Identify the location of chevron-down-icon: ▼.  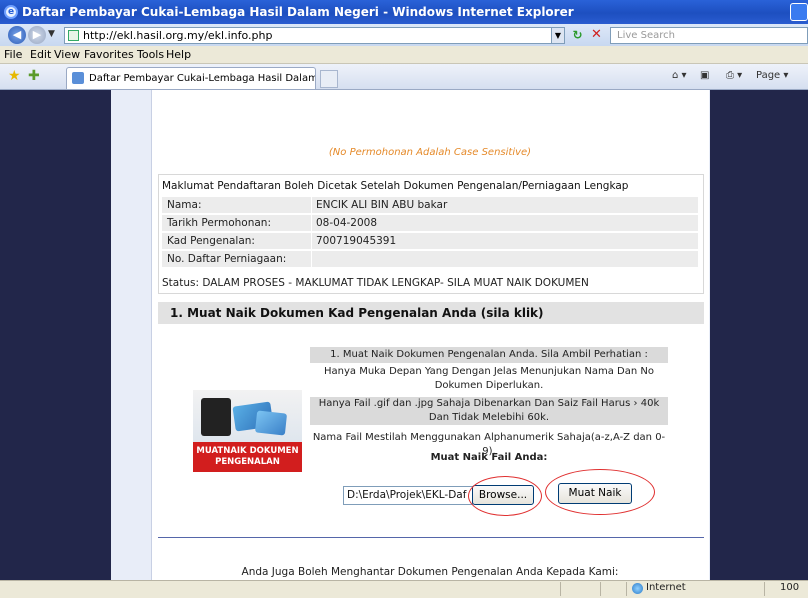
(51, 34).